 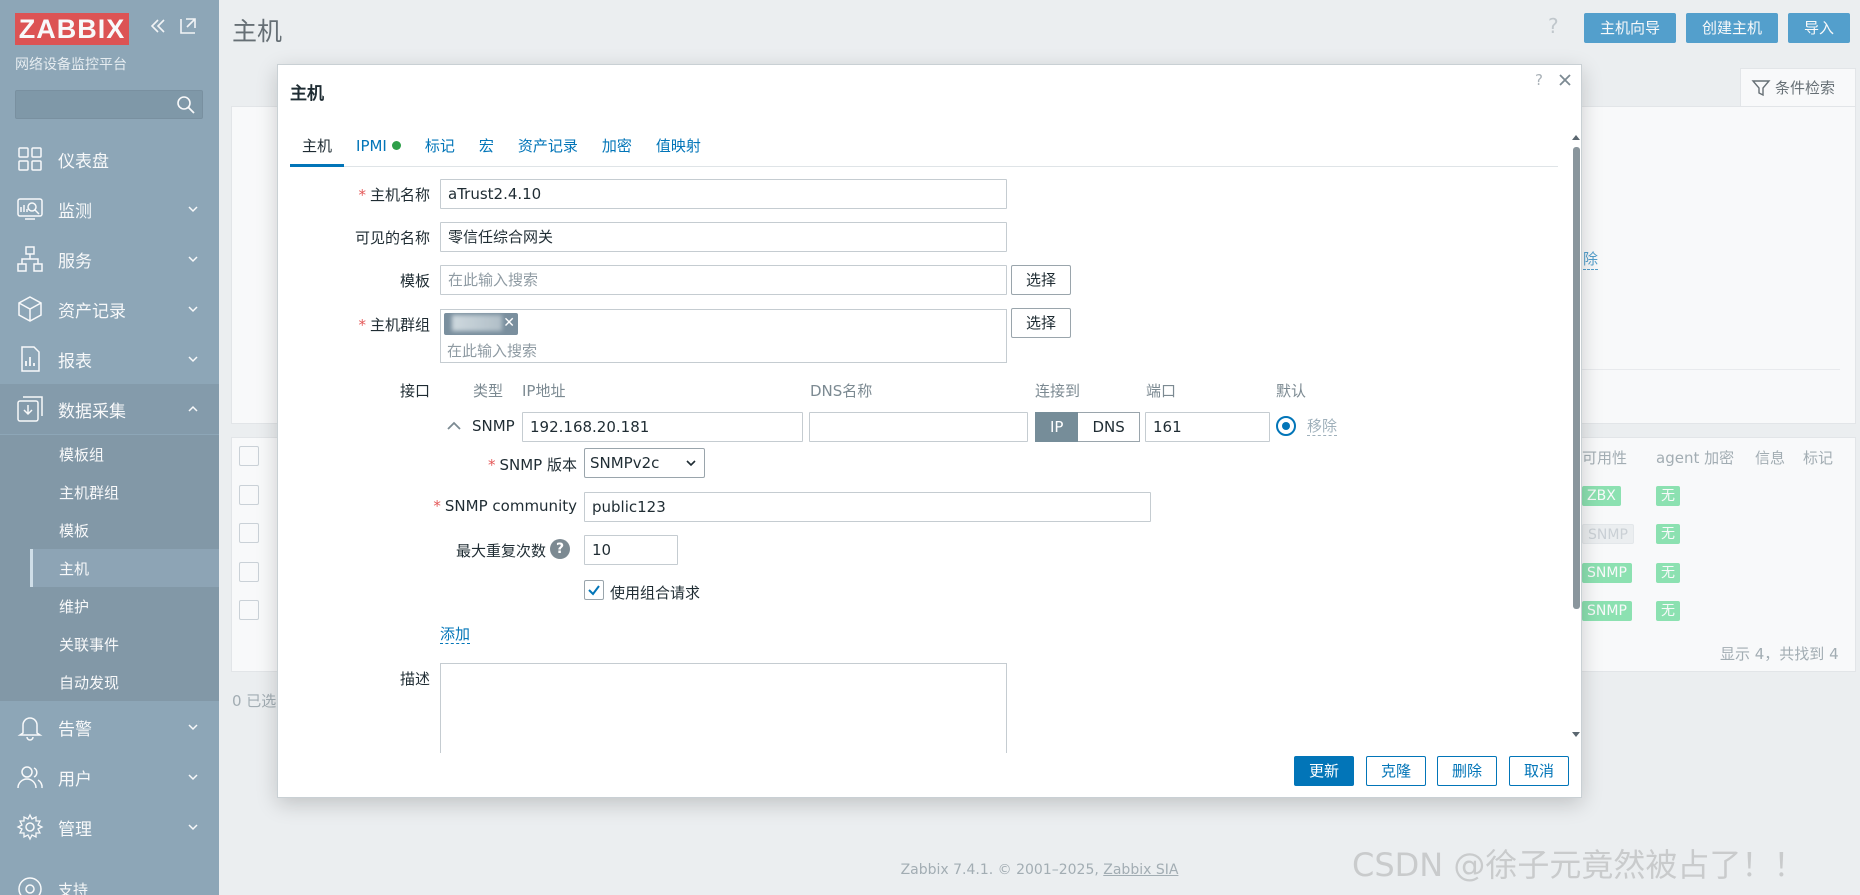 What do you see at coordinates (414, 679) in the screenshot?
I see `description-label: 描述` at bounding box center [414, 679].